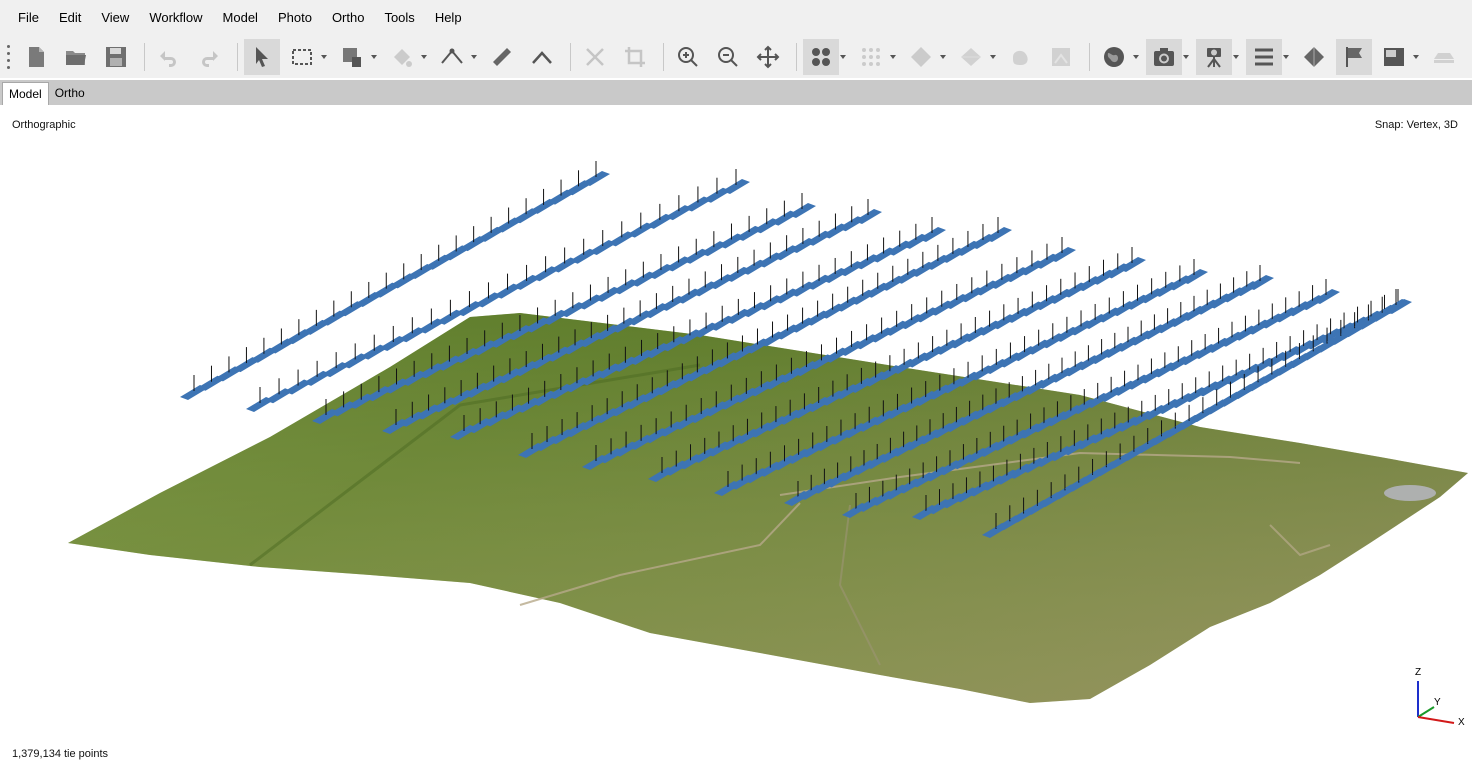 Image resolution: width=1472 pixels, height=774 pixels. What do you see at coordinates (324, 57) in the screenshot?
I see `selection-dropdown` at bounding box center [324, 57].